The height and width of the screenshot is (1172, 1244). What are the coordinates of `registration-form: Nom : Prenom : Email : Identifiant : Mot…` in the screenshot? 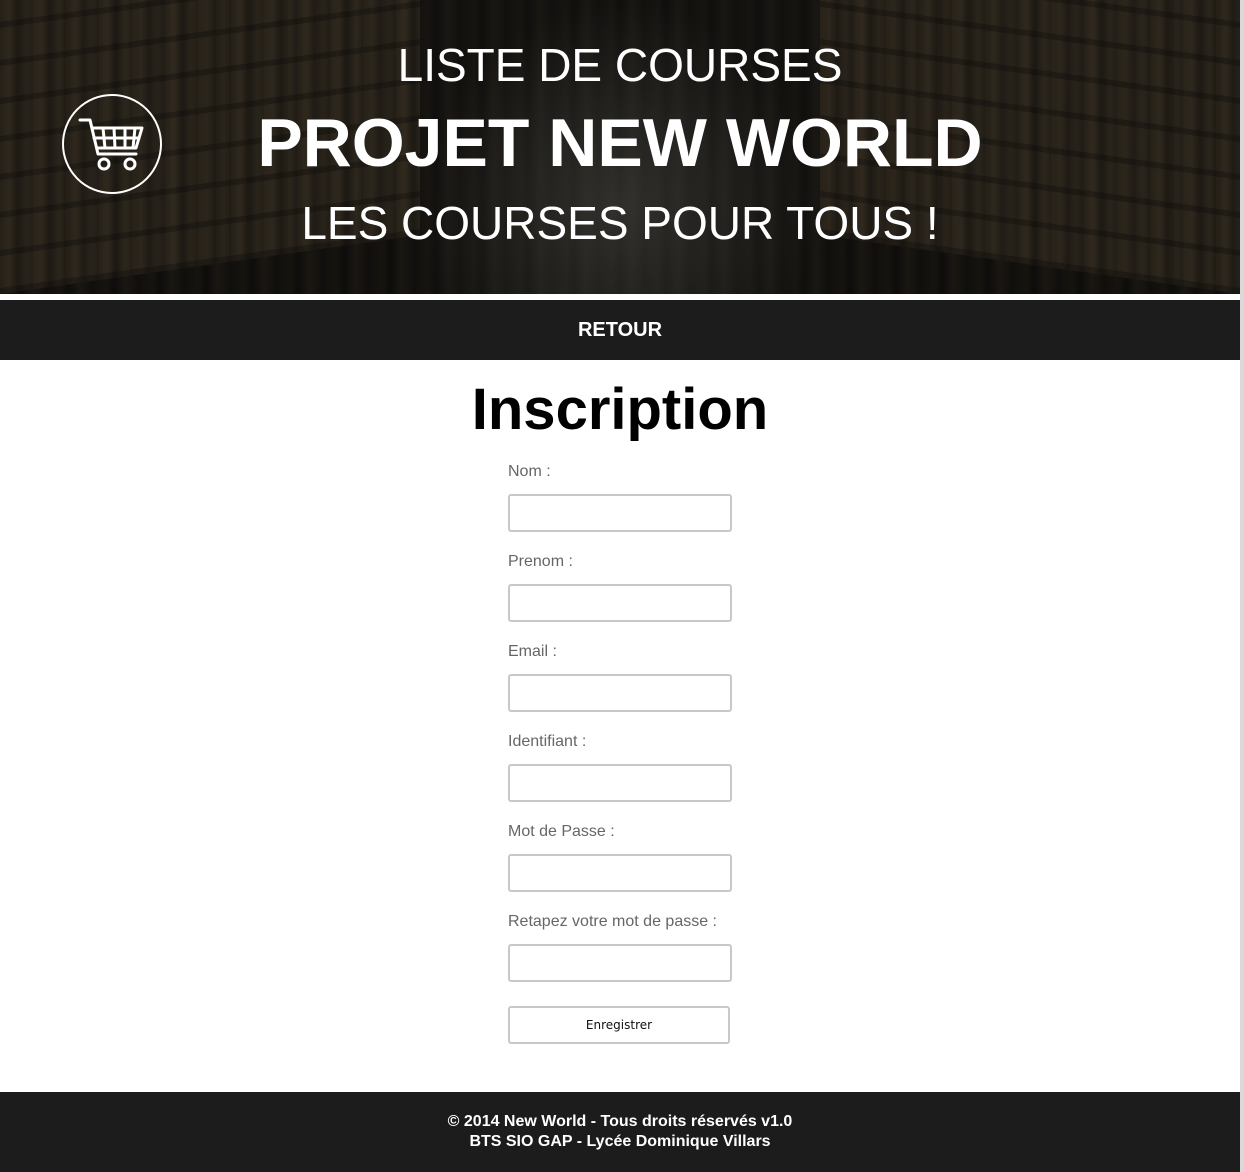 It's located at (623, 753).